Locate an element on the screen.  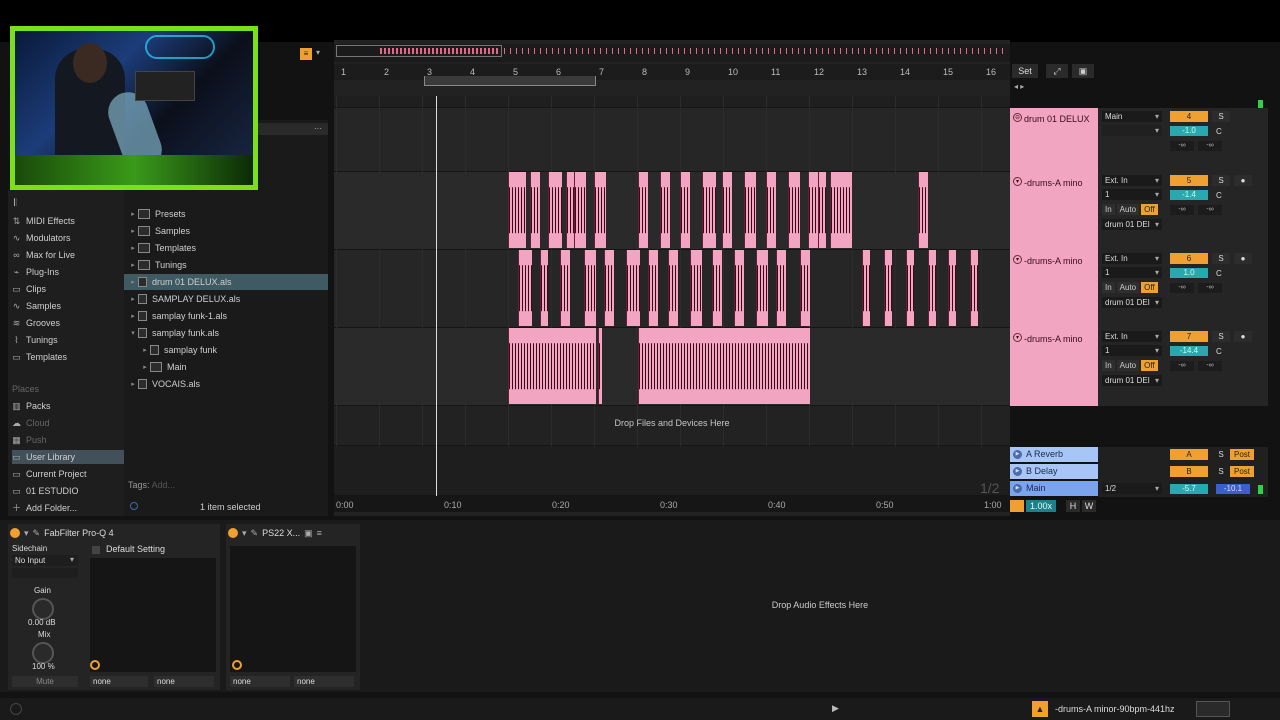
place-item: ▭ 01 ESTUDIO is located at coordinates (68, 491).